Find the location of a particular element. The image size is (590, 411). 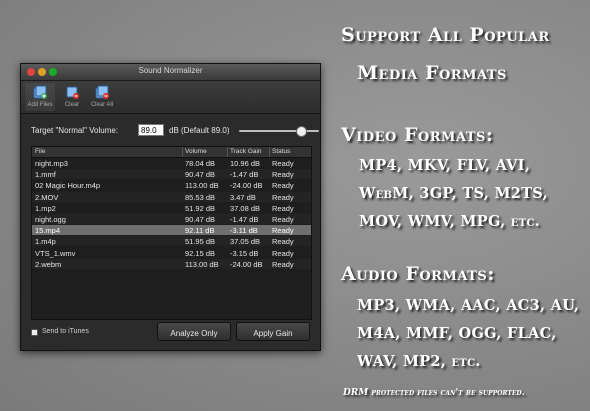

volume-cell: 92.15 dB is located at coordinates (200, 253).